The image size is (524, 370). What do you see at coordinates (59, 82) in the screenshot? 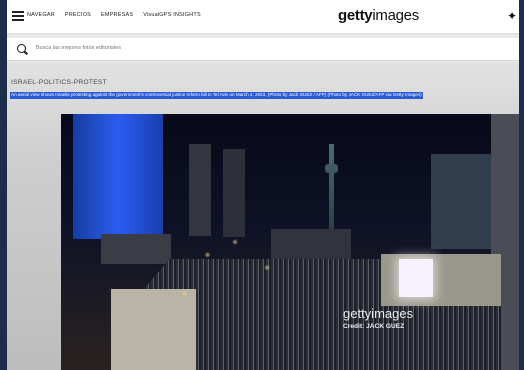
I see `image-title: ISRAEL-POLITICS-PROTEST` at bounding box center [59, 82].